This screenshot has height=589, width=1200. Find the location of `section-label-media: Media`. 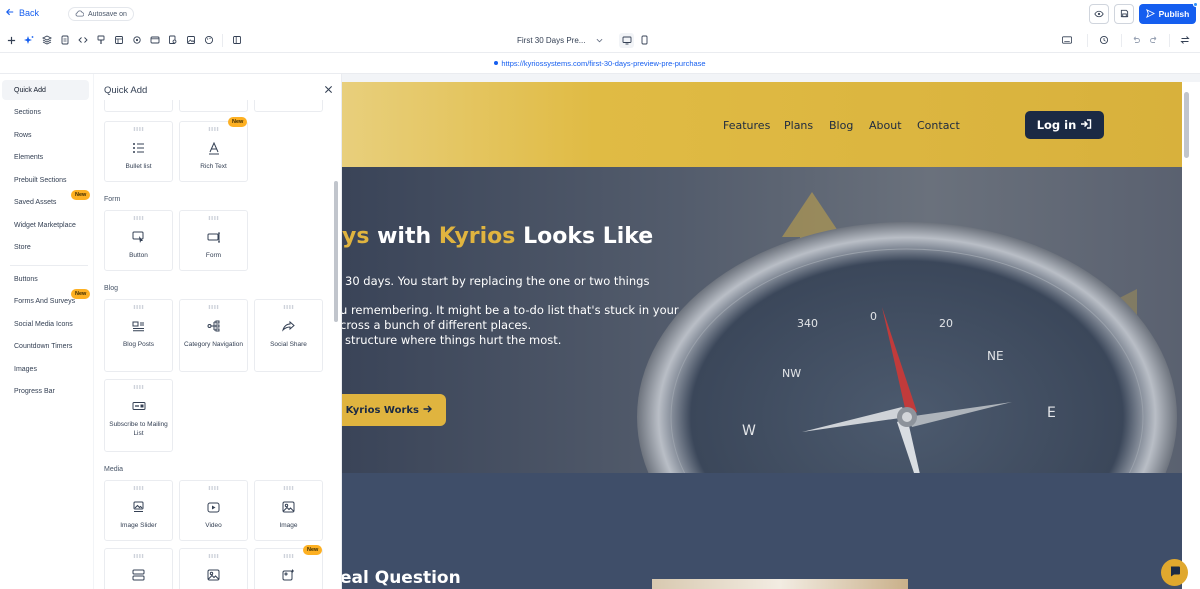

section-label-media: Media is located at coordinates (114, 469).